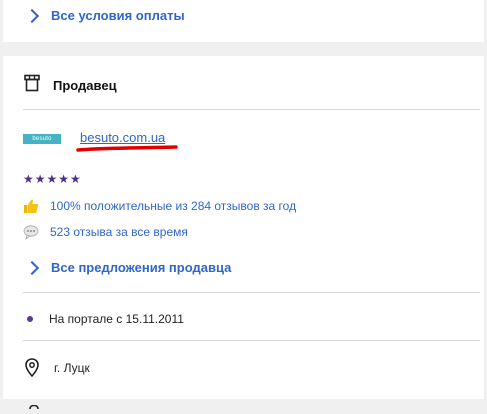  What do you see at coordinates (30, 319) in the screenshot?
I see `bullet-dot` at bounding box center [30, 319].